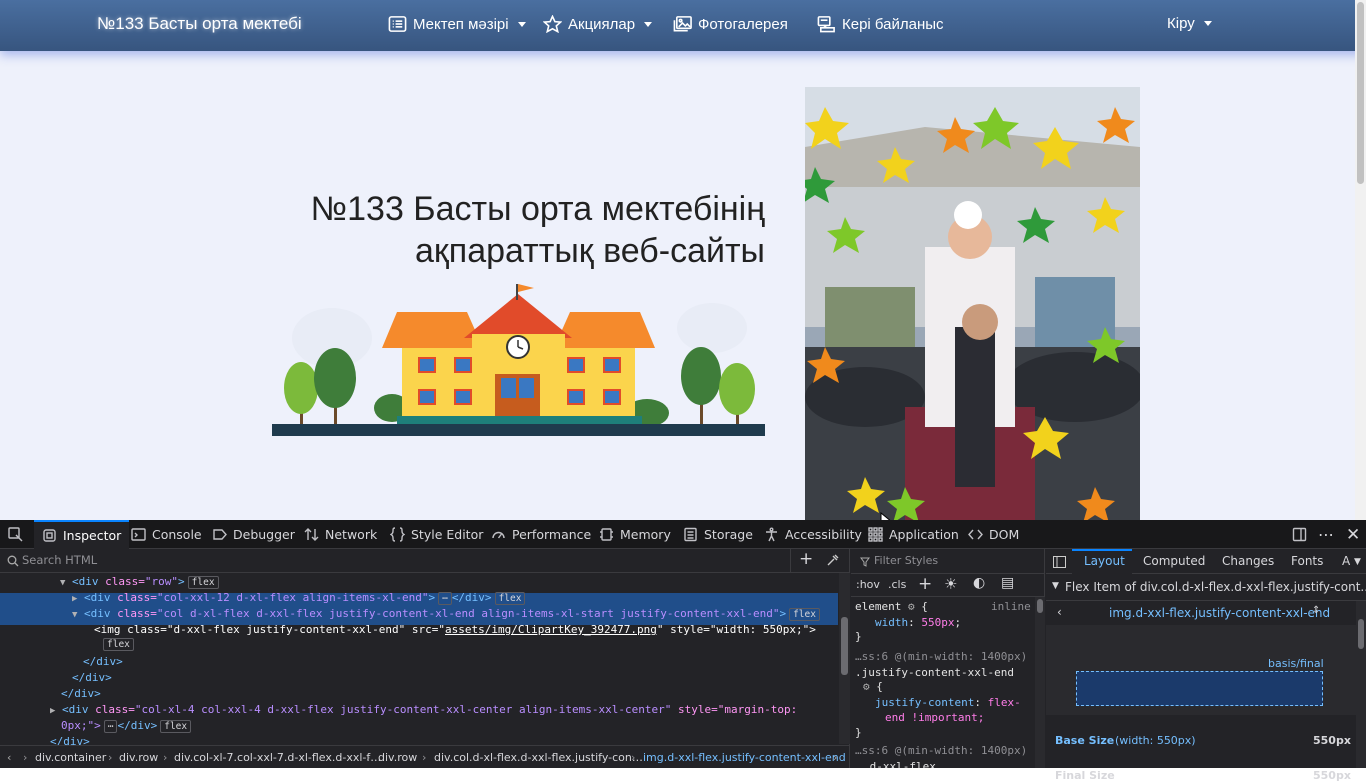 This screenshot has height=782, width=1366. I want to click on element-picker-button, so click(15, 534).